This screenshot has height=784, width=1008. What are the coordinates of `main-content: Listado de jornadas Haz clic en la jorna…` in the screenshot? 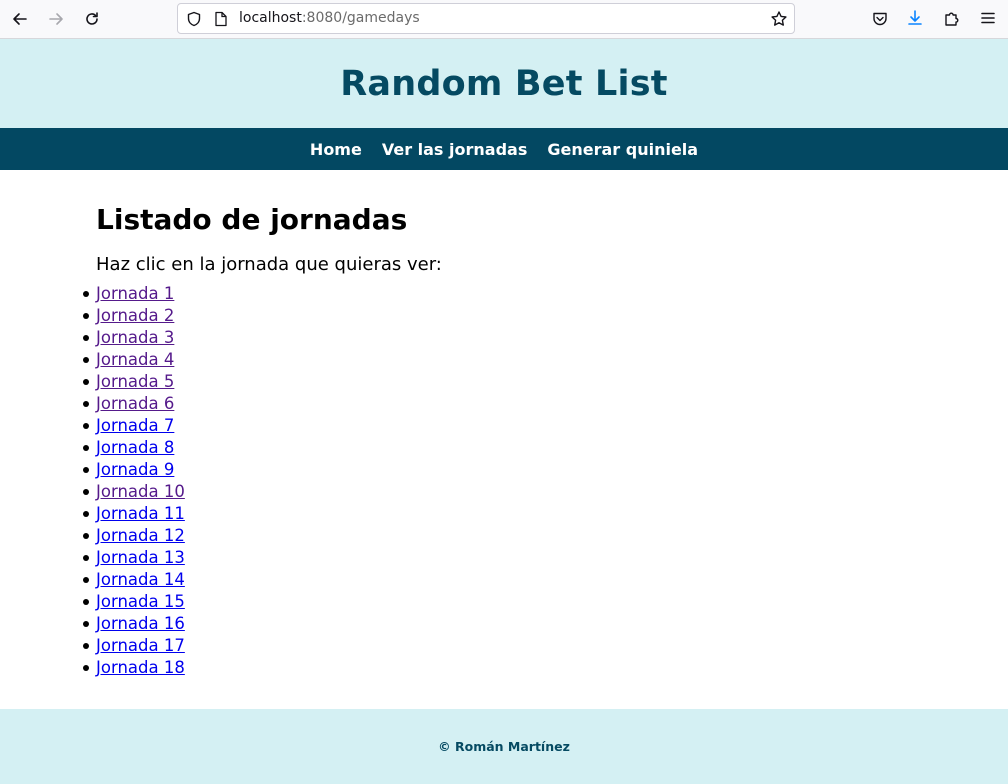 It's located at (506, 239).